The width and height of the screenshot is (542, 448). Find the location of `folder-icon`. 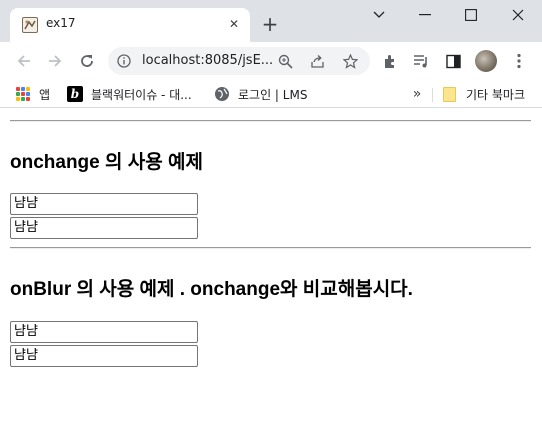

folder-icon is located at coordinates (449, 94).